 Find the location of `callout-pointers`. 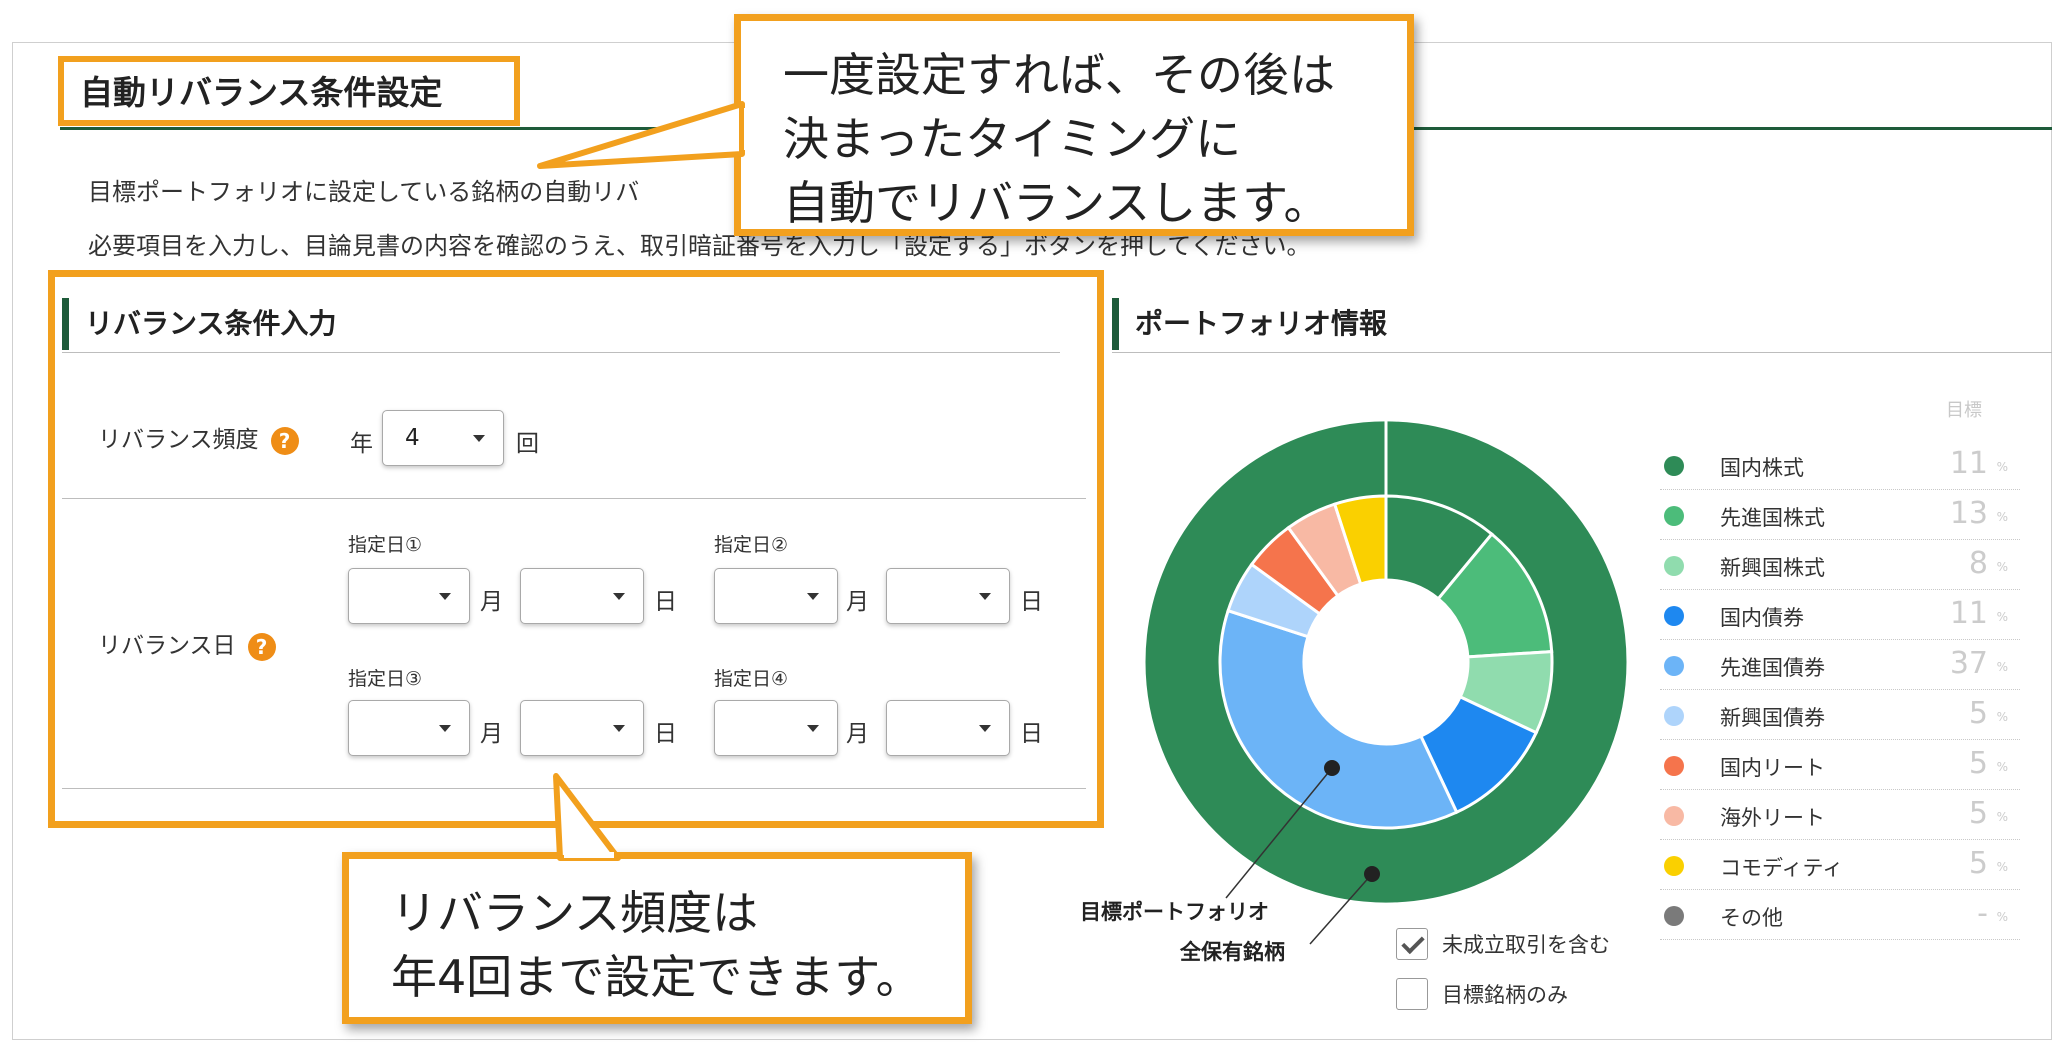

callout-pointers is located at coordinates (643, 481).